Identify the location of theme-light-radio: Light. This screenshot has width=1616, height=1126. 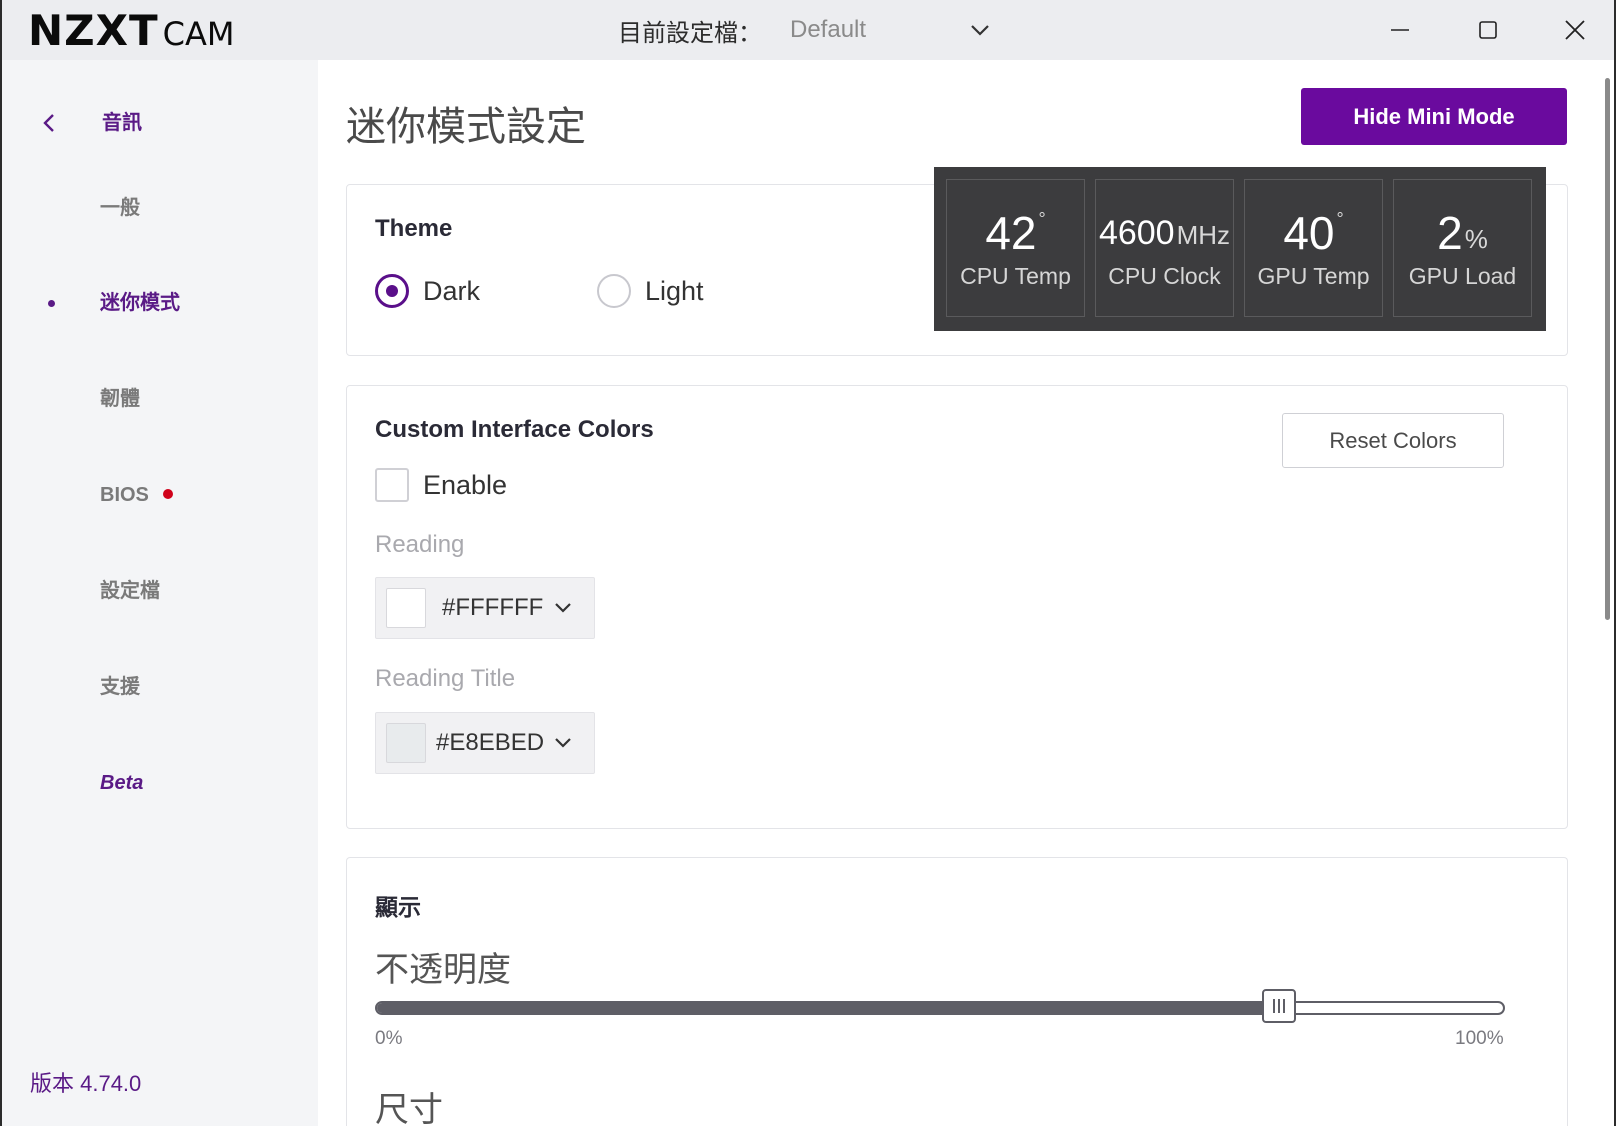
(650, 291).